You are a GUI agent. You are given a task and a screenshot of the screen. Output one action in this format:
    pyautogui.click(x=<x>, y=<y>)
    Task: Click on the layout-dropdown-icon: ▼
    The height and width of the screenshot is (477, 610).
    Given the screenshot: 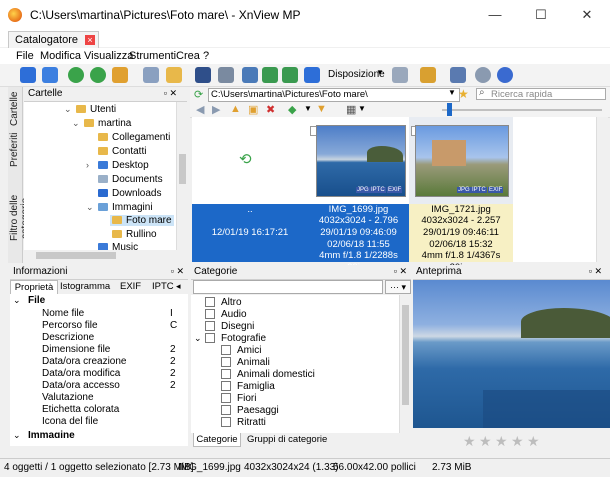 What is the action you would take?
    pyautogui.click(x=380, y=72)
    